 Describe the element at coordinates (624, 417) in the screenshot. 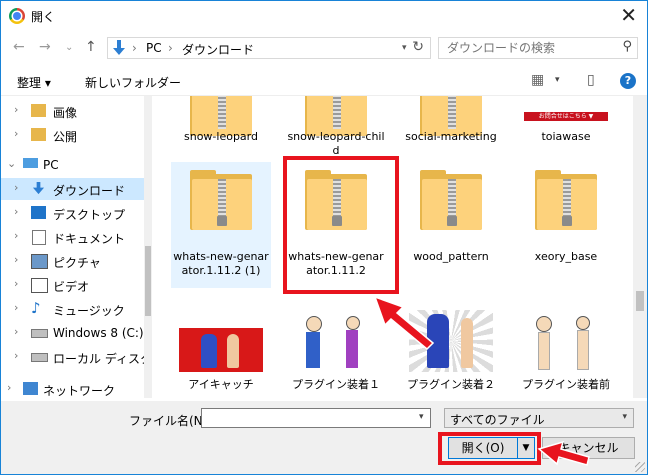

I see `chevron-down-icon: ▾` at that location.